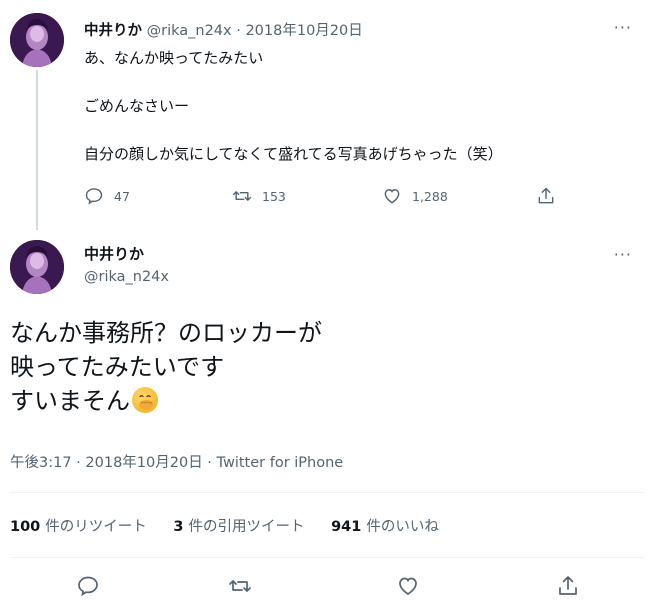 This screenshot has width=654, height=612. What do you see at coordinates (303, 31) in the screenshot?
I see `tweet-date: 2018年10月20日` at bounding box center [303, 31].